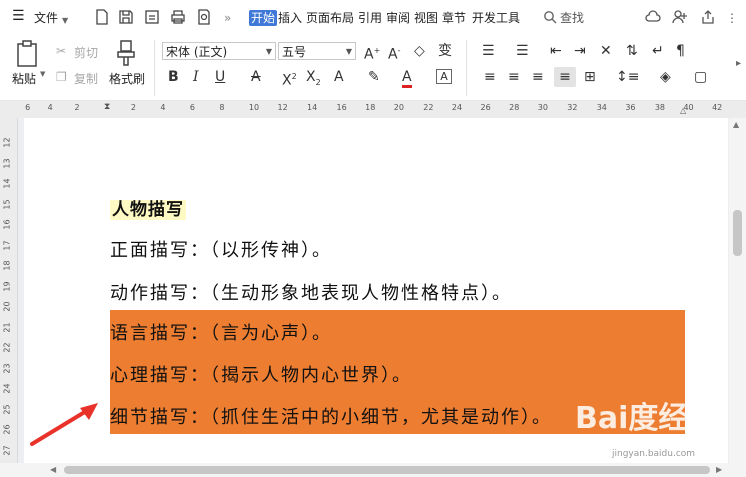 The width and height of the screenshot is (746, 477). What do you see at coordinates (514, 77) in the screenshot?
I see `align-center-icon: ≡` at bounding box center [514, 77].